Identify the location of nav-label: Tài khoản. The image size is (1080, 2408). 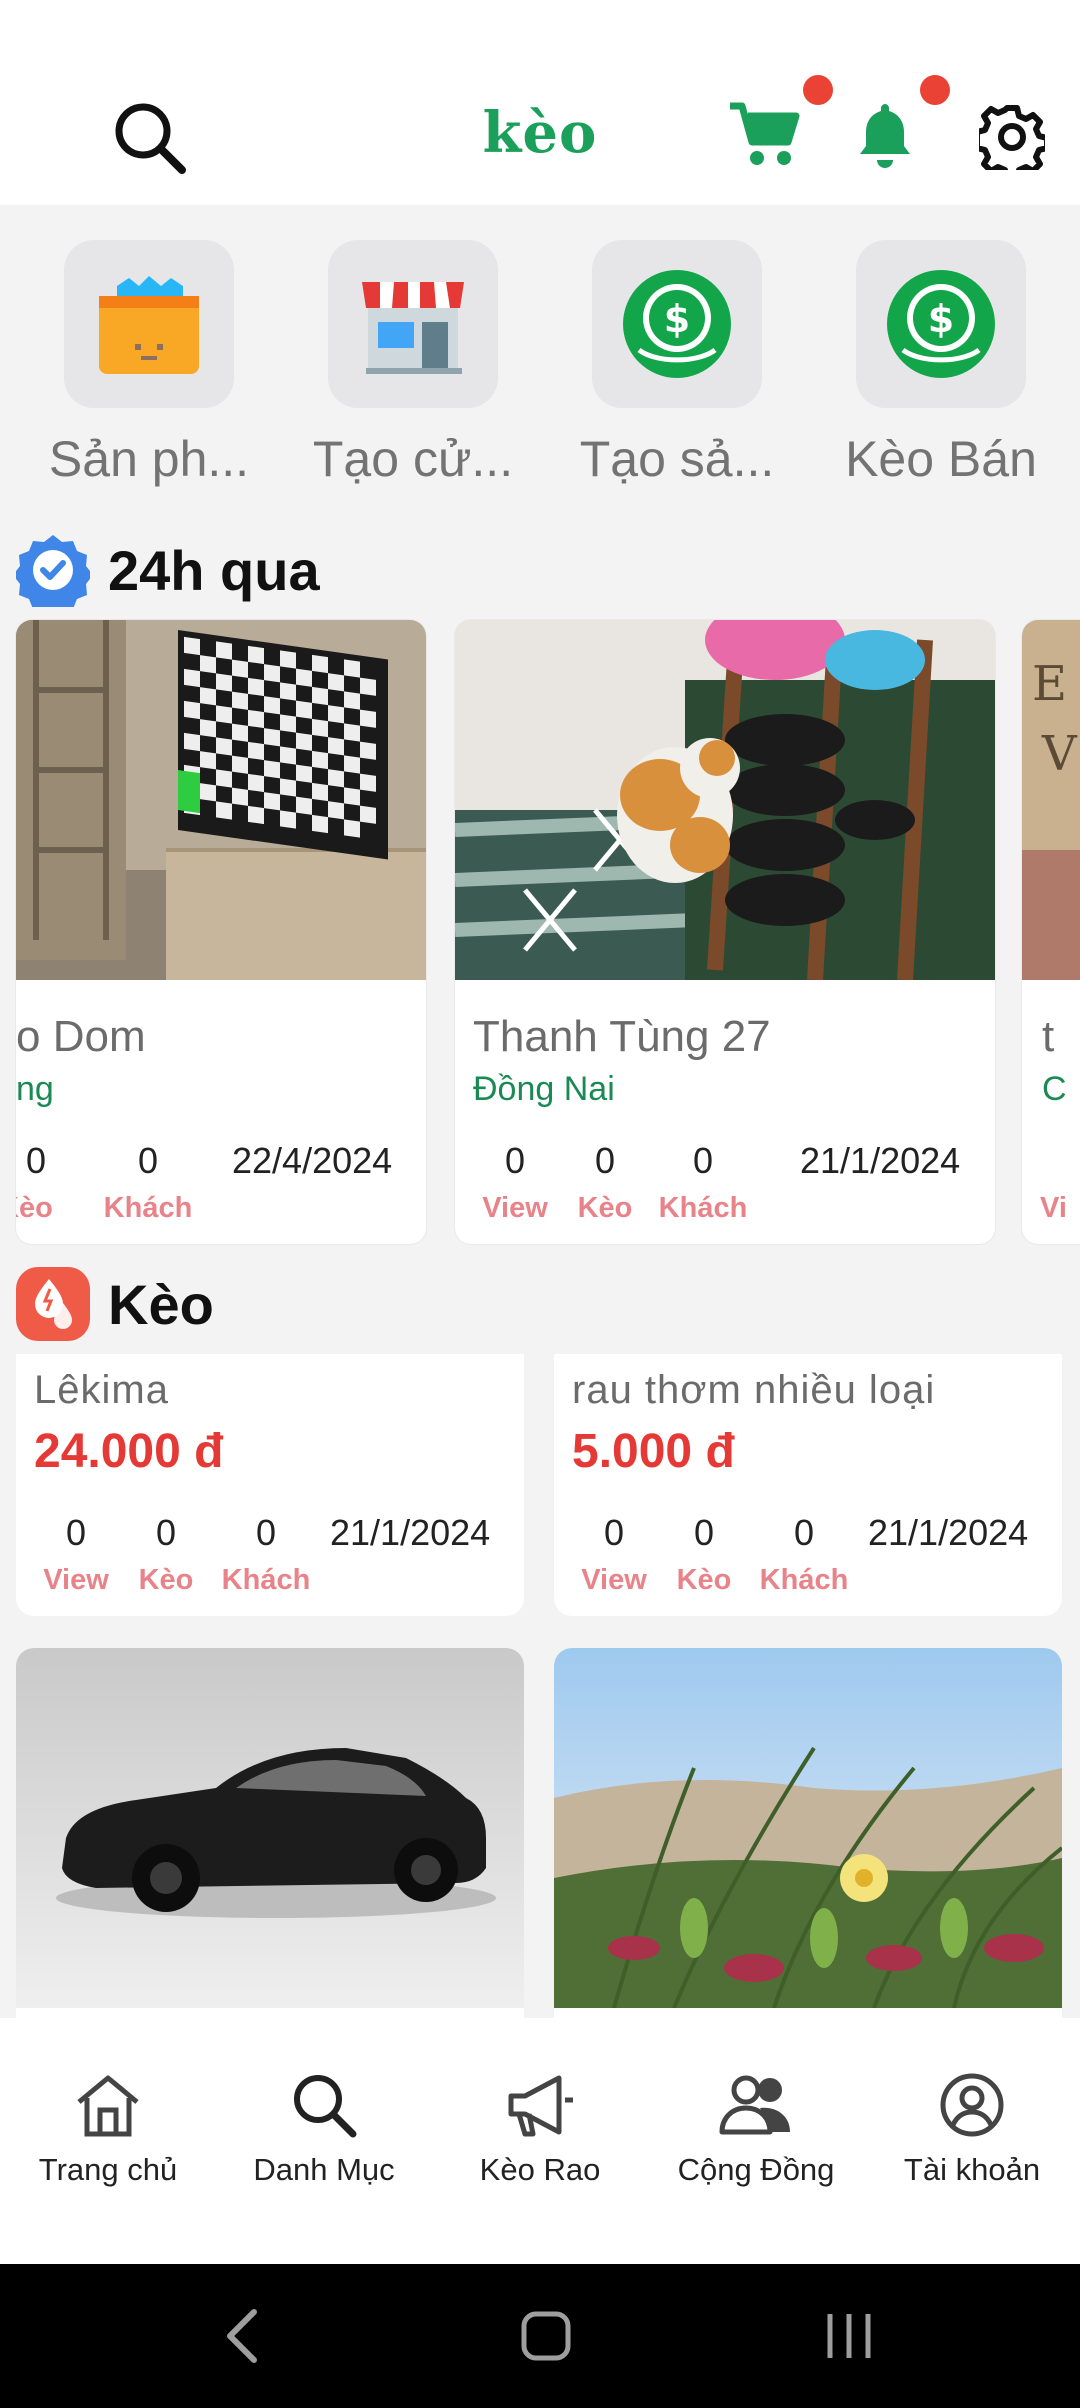
(972, 2169).